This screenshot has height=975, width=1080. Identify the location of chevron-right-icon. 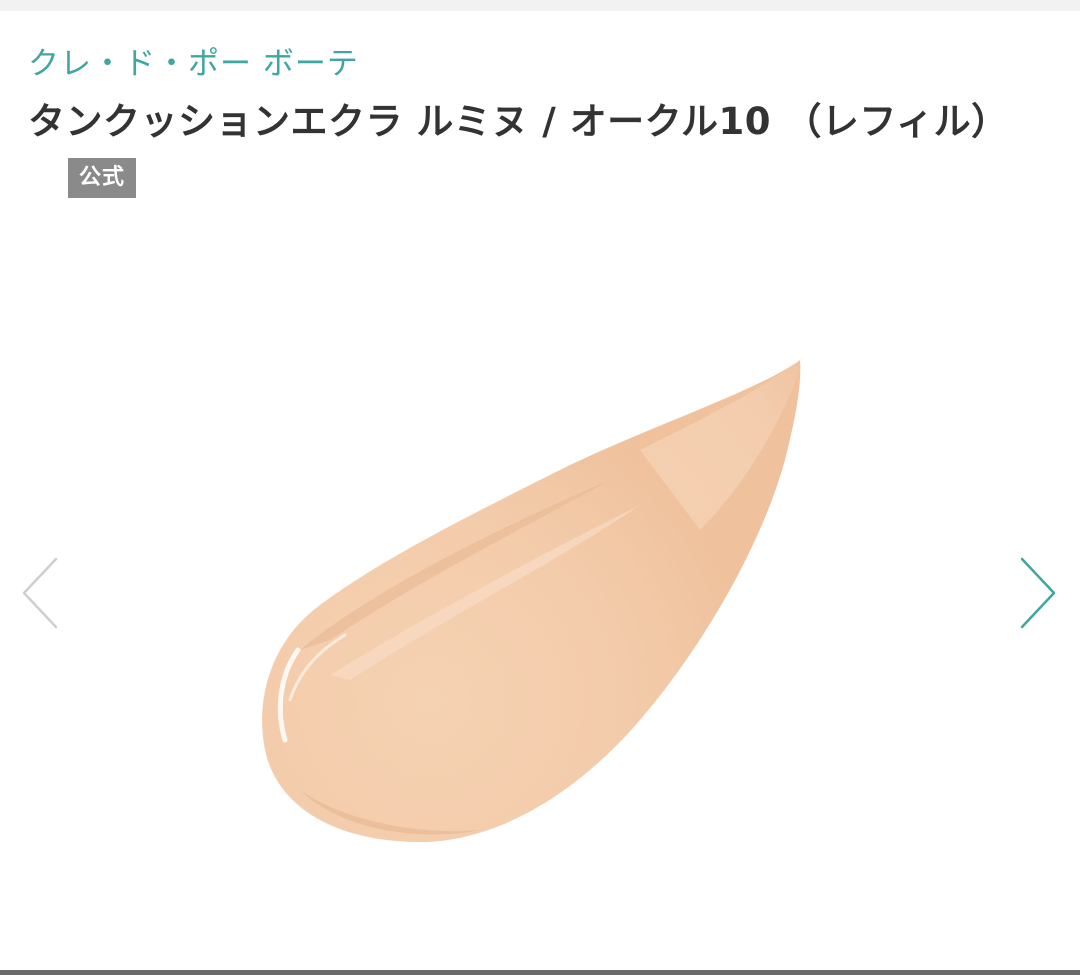
(1038, 593).